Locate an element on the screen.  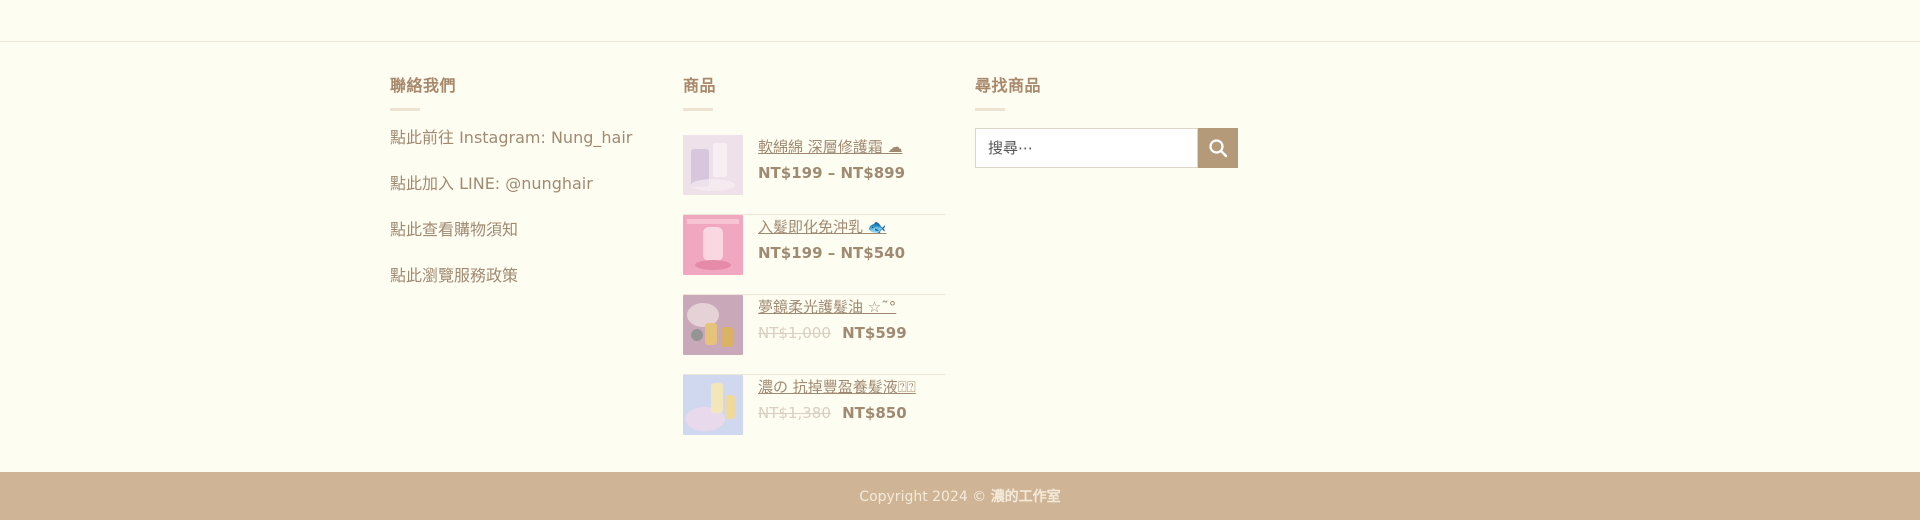
search-icon is located at coordinates (1218, 148).